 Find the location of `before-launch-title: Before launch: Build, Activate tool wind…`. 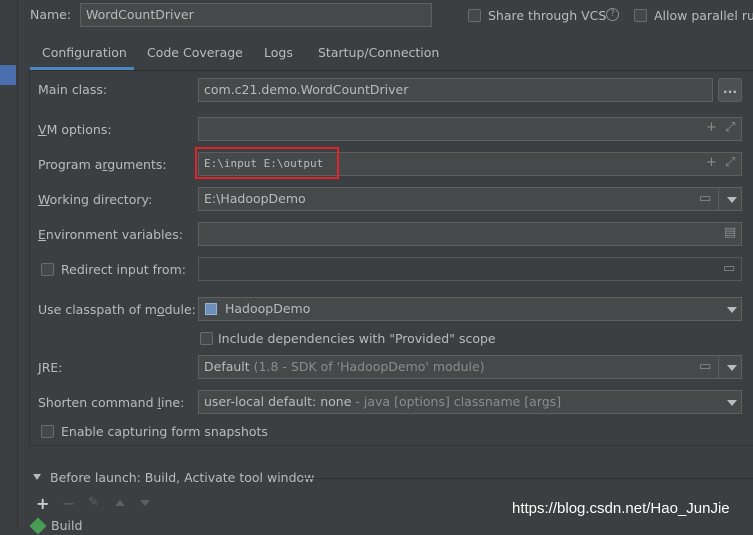

before-launch-title: Before launch: Build, Activate tool wind… is located at coordinates (182, 477).